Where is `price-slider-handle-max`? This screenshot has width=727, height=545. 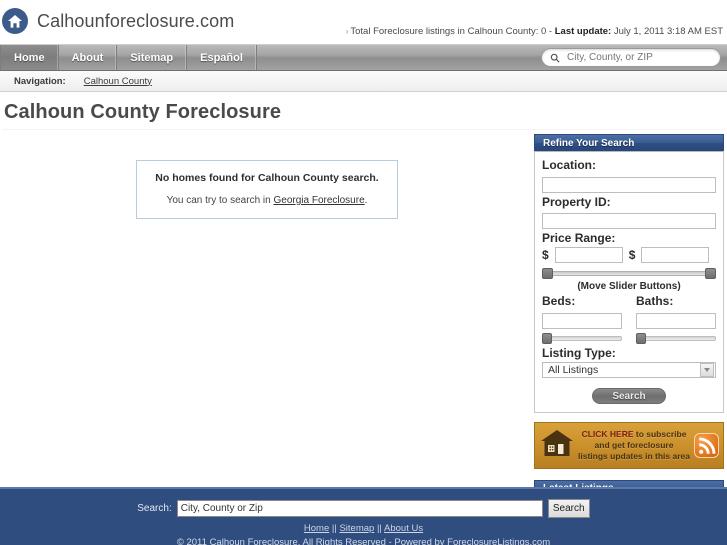 price-slider-handle-max is located at coordinates (710, 273).